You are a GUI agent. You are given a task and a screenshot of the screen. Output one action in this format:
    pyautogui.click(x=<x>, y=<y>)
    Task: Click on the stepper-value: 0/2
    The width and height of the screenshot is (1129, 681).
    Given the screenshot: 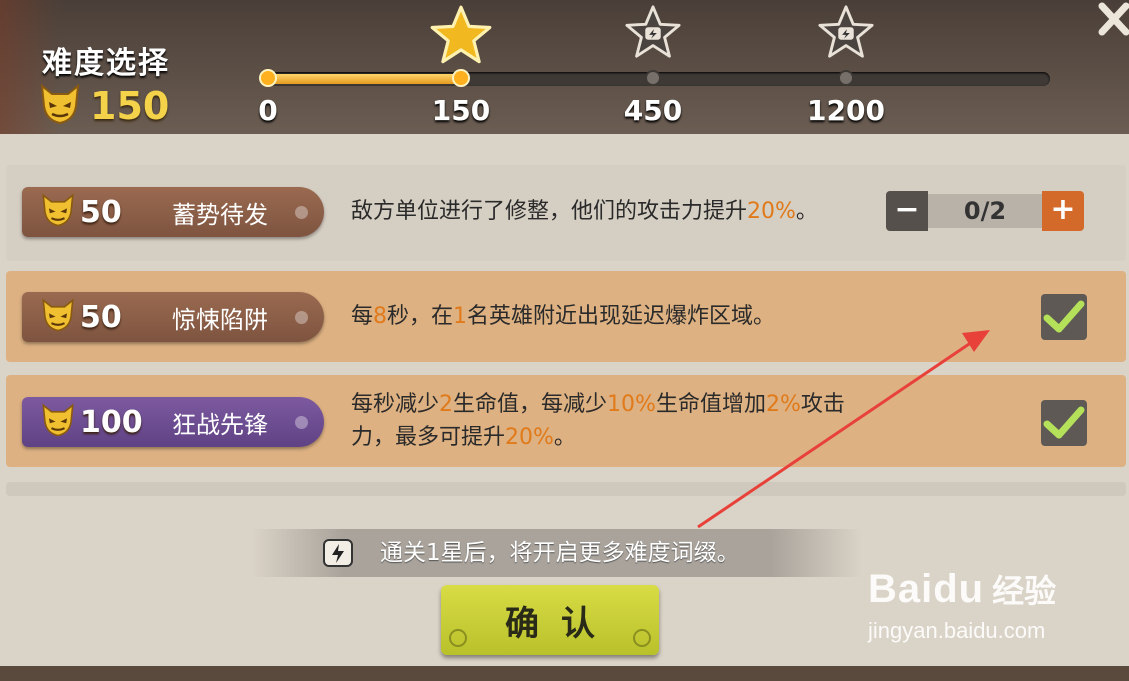 What is the action you would take?
    pyautogui.click(x=985, y=211)
    